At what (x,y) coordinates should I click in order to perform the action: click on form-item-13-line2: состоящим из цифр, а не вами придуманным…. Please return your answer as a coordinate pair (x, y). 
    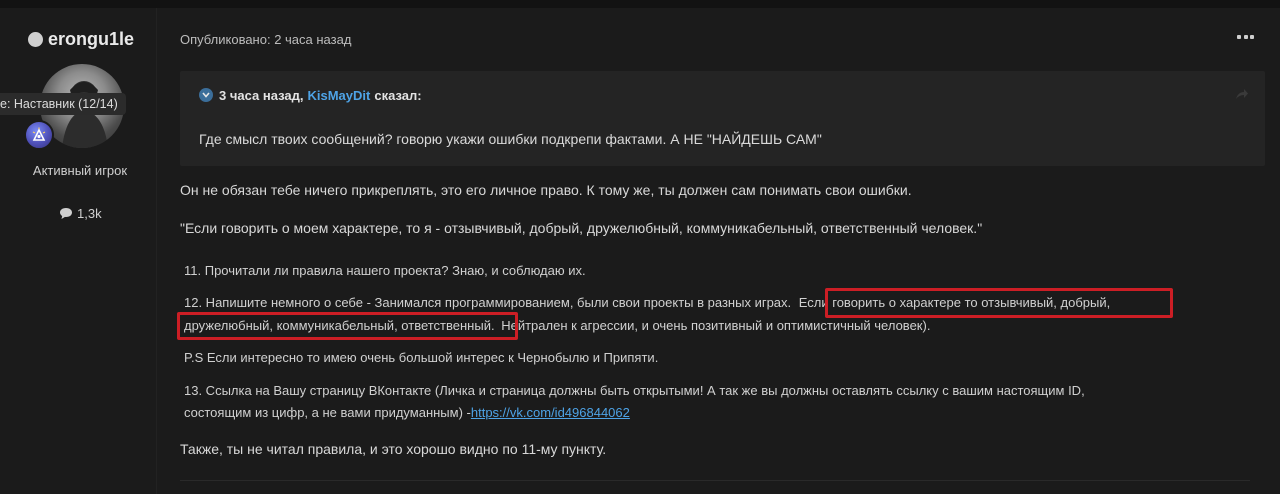
    Looking at the image, I should click on (407, 412).